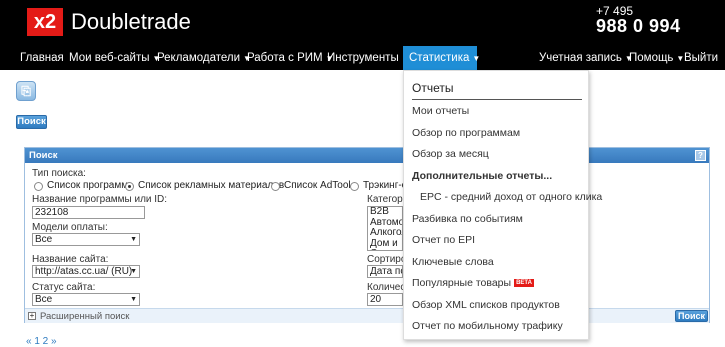 The image size is (725, 347). I want to click on radio-tracking-label: Трэкинг-с, so click(385, 185).